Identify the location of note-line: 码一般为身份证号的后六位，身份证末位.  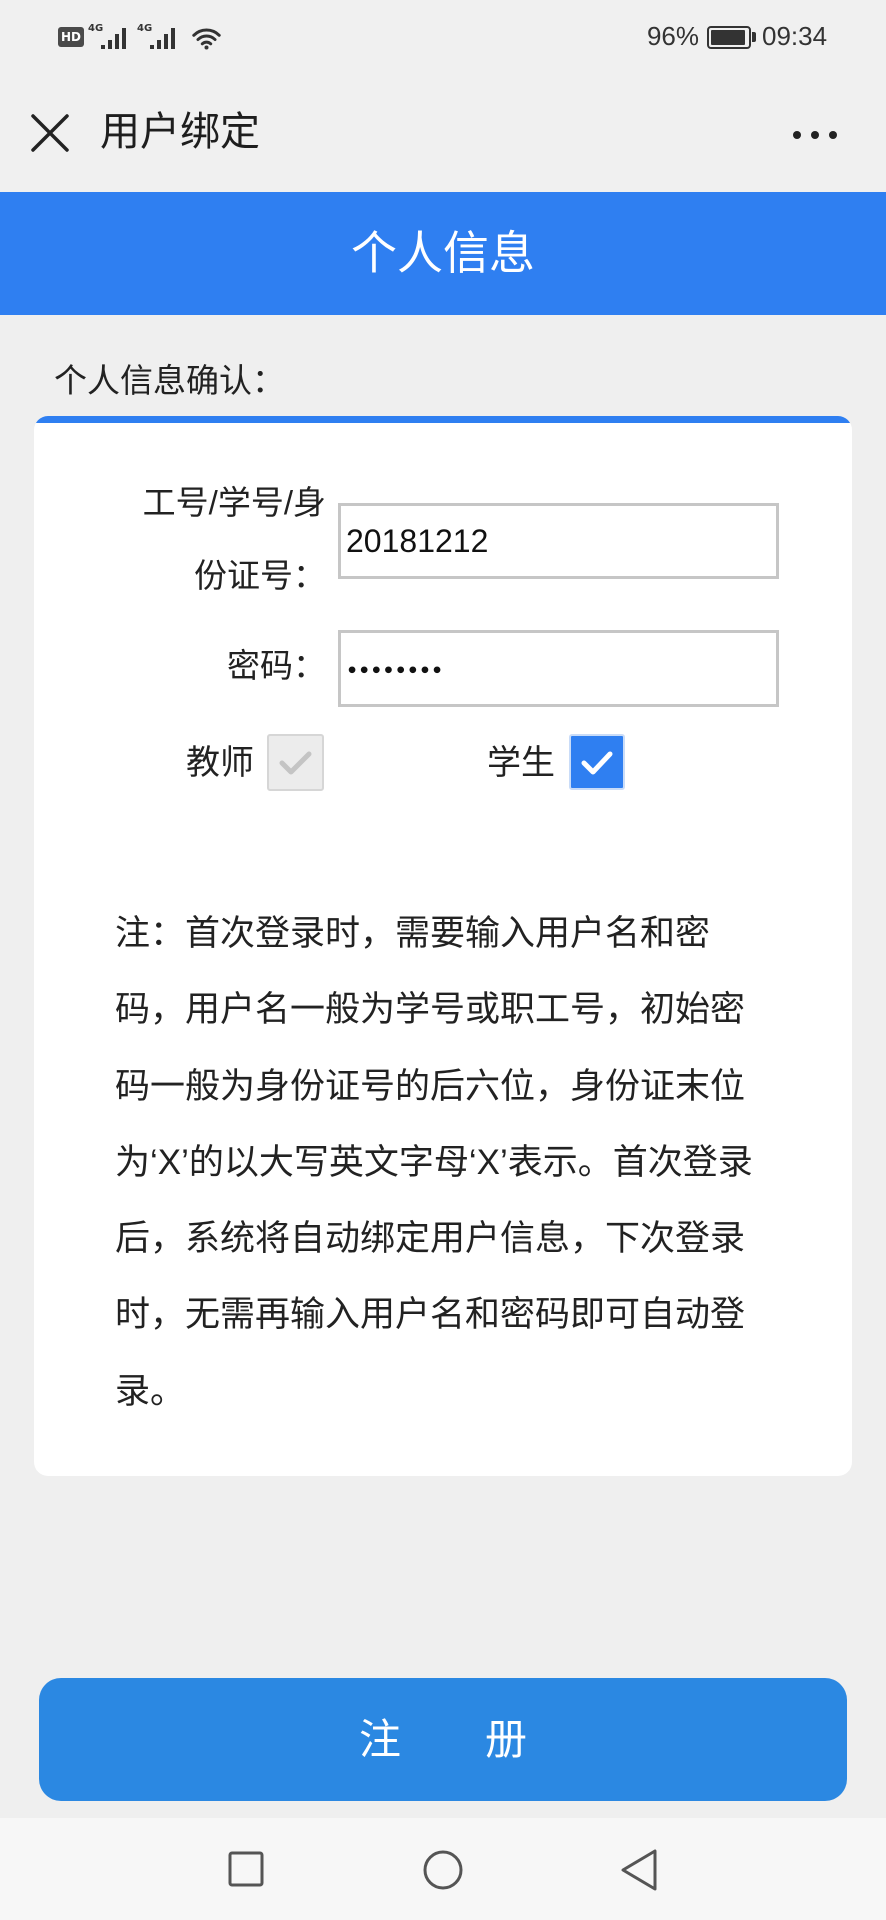
(430, 1086).